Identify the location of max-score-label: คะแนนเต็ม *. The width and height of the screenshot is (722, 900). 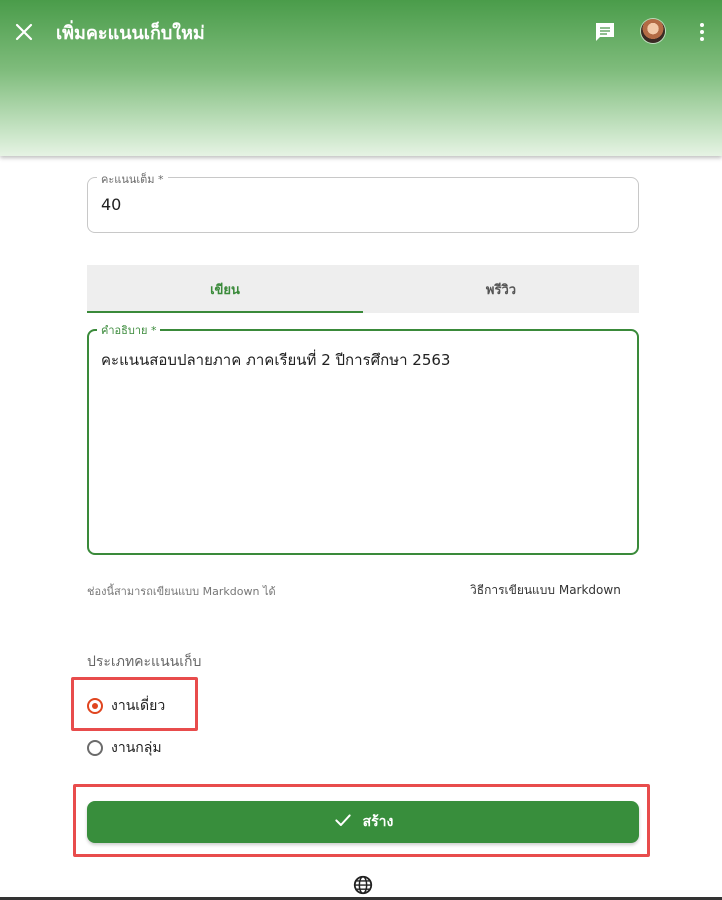
(132, 179).